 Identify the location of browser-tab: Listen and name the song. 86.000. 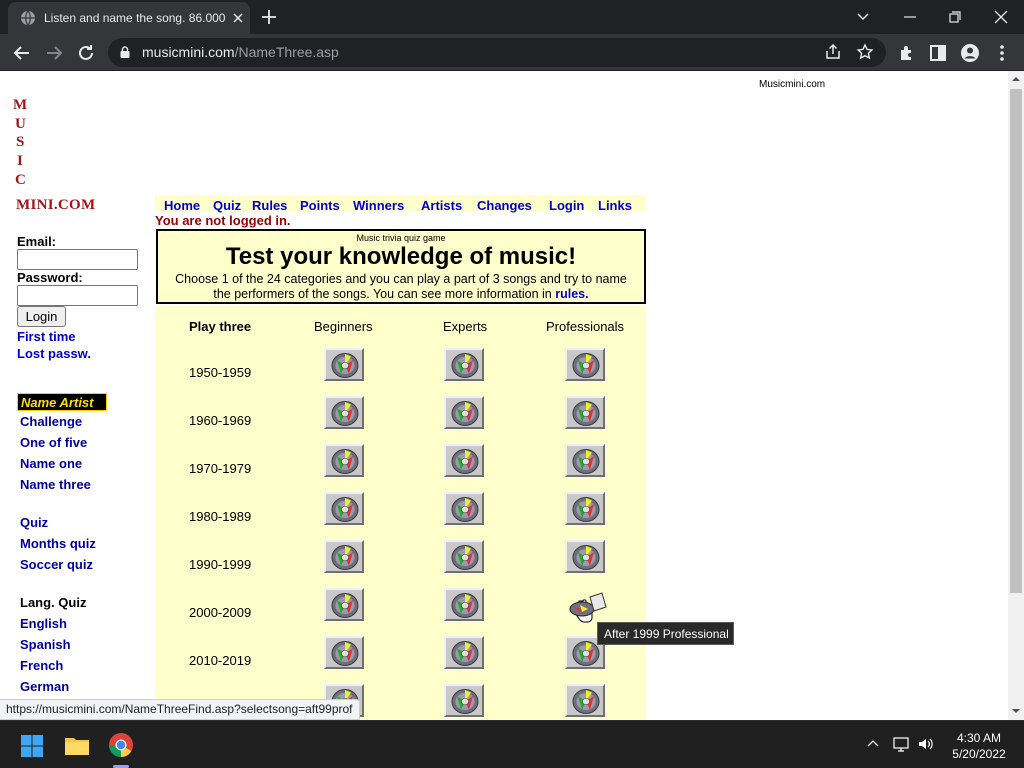
(129, 18).